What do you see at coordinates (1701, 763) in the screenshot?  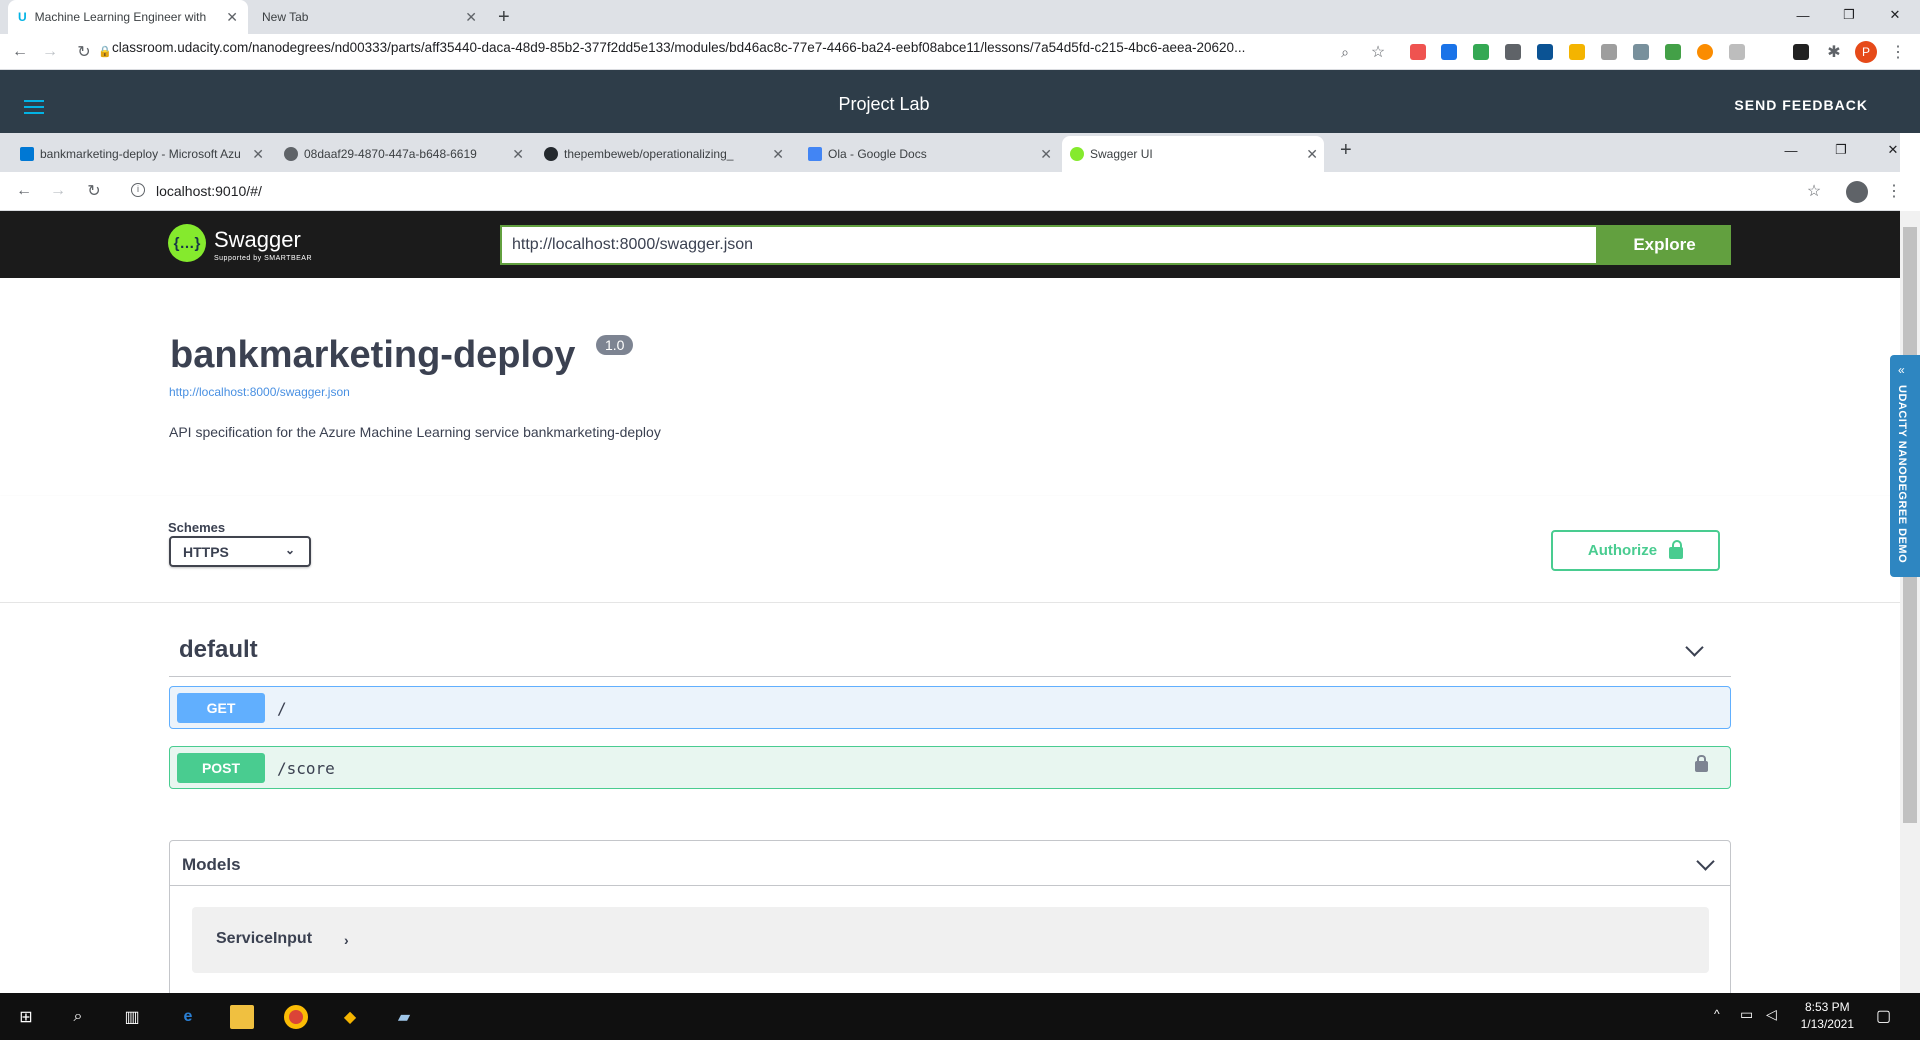 I see `lock-icon` at bounding box center [1701, 763].